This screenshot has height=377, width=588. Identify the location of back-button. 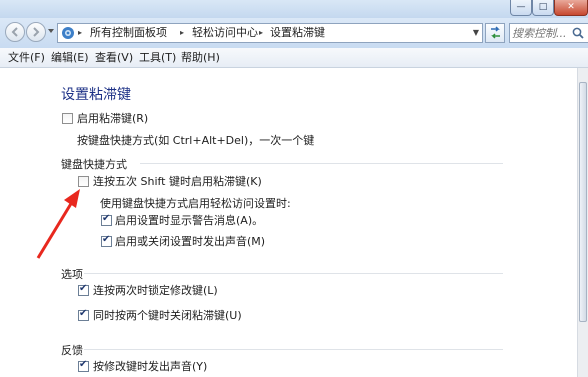
(15, 32).